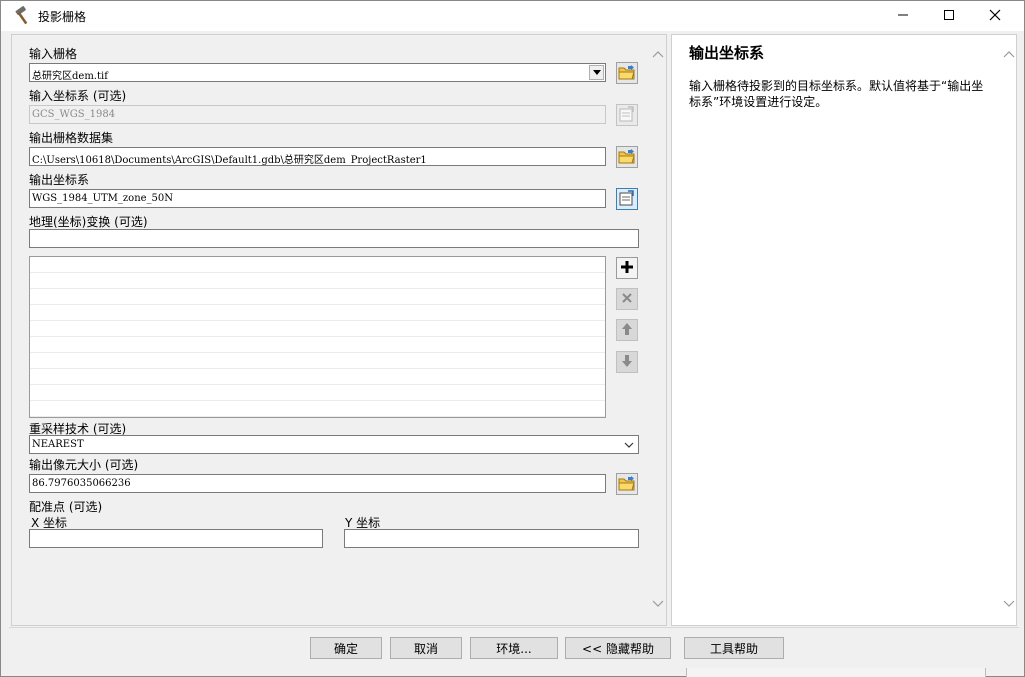 The width and height of the screenshot is (1025, 677). Describe the element at coordinates (58, 444) in the screenshot. I see `resampling-value: NEAREST` at that location.